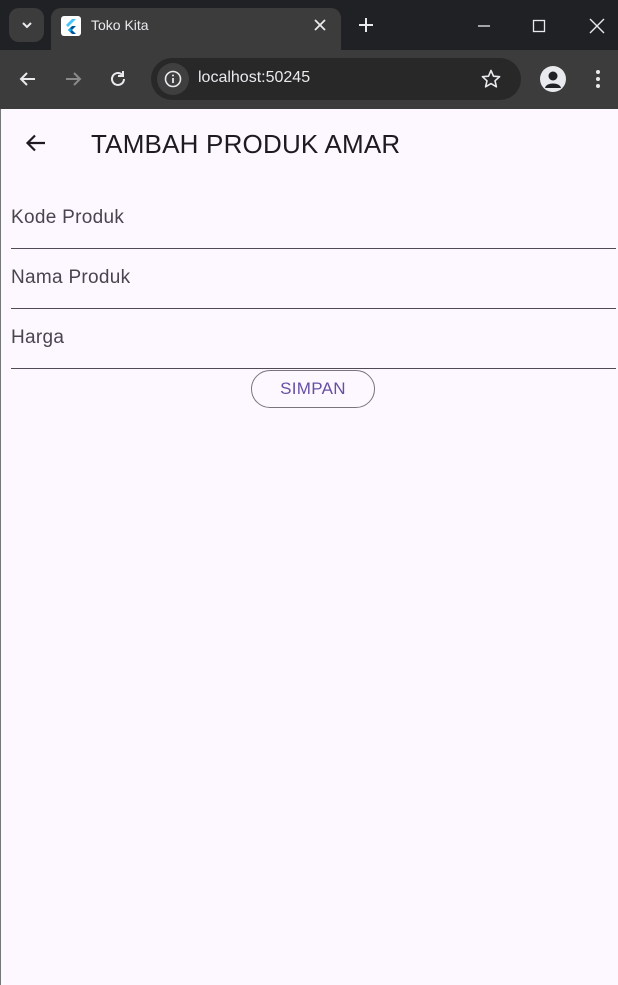  I want to click on star-icon, so click(491, 78).